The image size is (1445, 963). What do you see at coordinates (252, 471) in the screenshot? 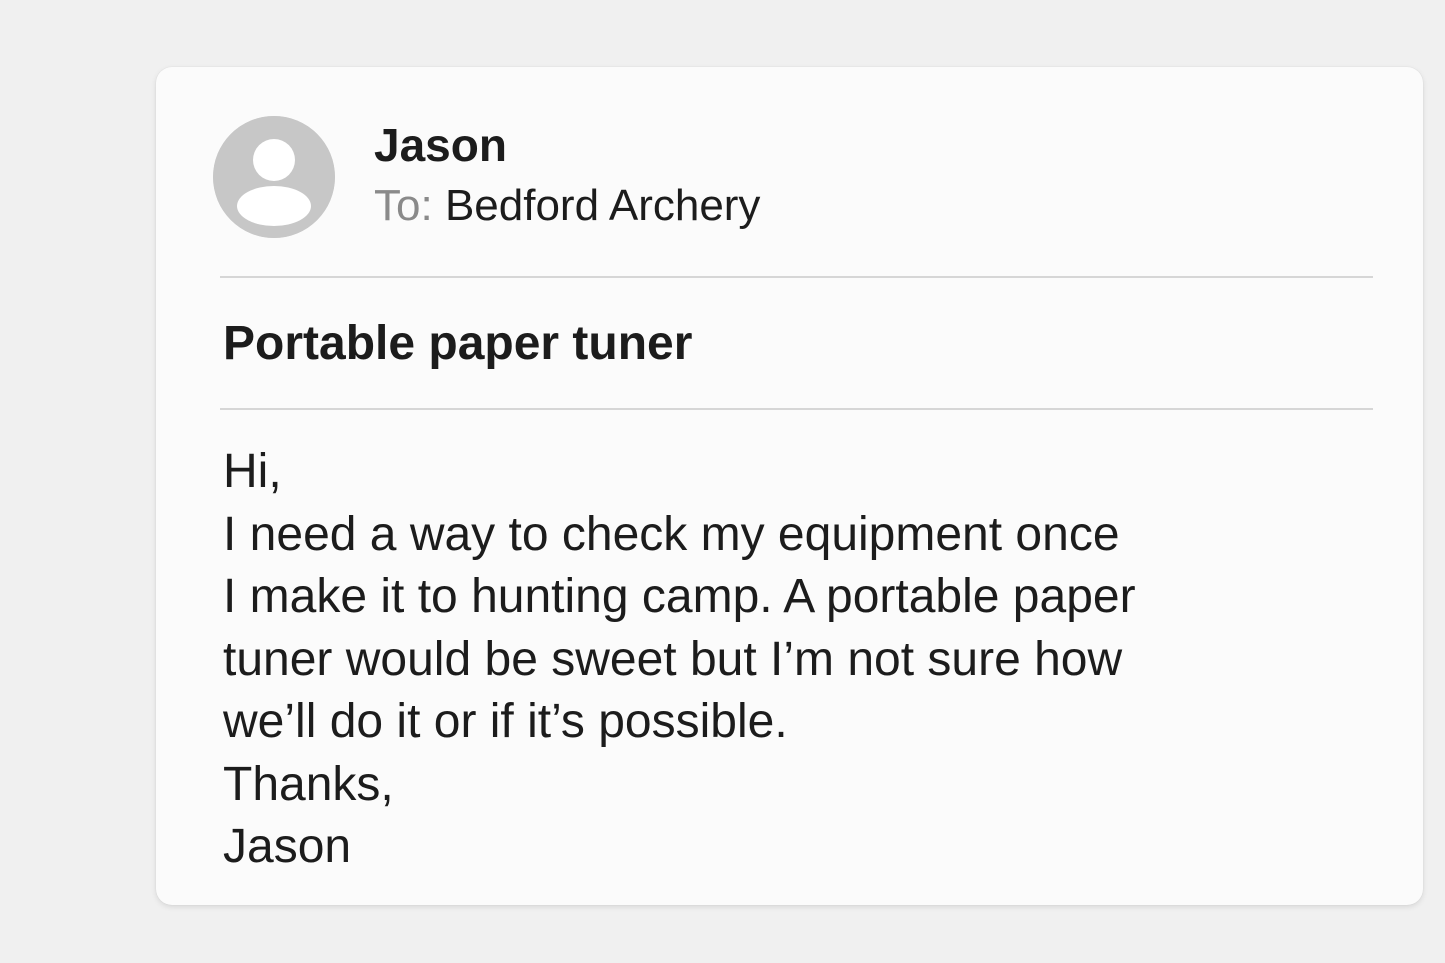
I see `body-line-greeting: Hi,` at bounding box center [252, 471].